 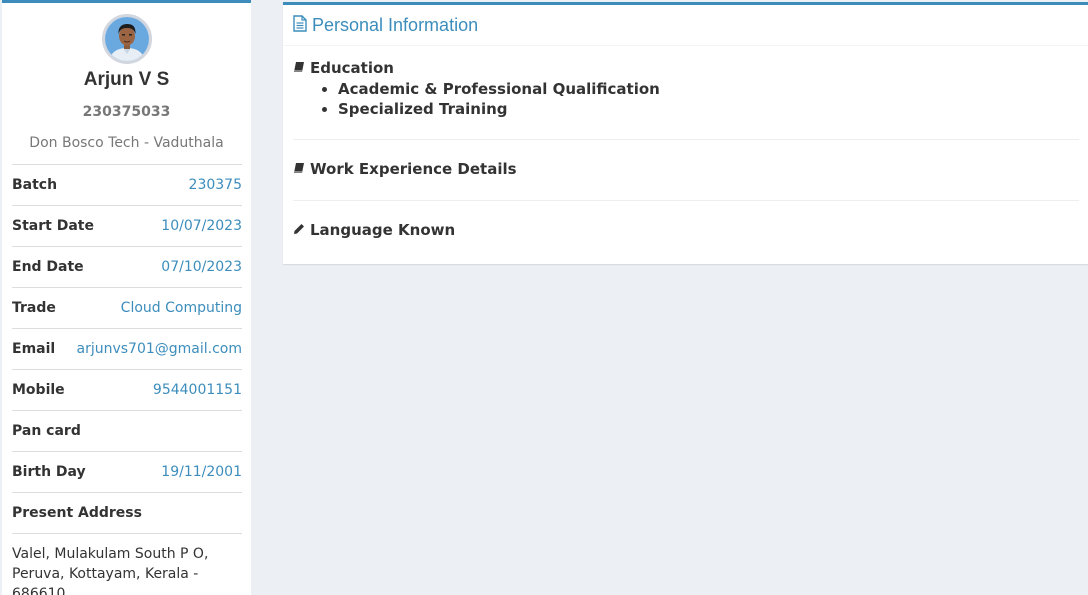 I want to click on profile-organization: Don Bosco Tech - Vaduthala, so click(x=126, y=143).